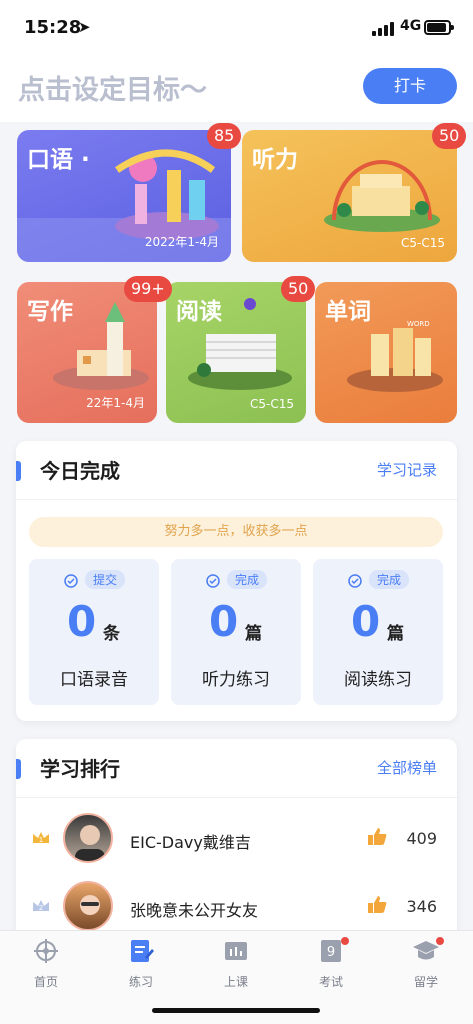 This screenshot has width=473, height=1024. Describe the element at coordinates (236, 532) in the screenshot. I see `motto-banner: 努力多一点，收获多一点` at that location.